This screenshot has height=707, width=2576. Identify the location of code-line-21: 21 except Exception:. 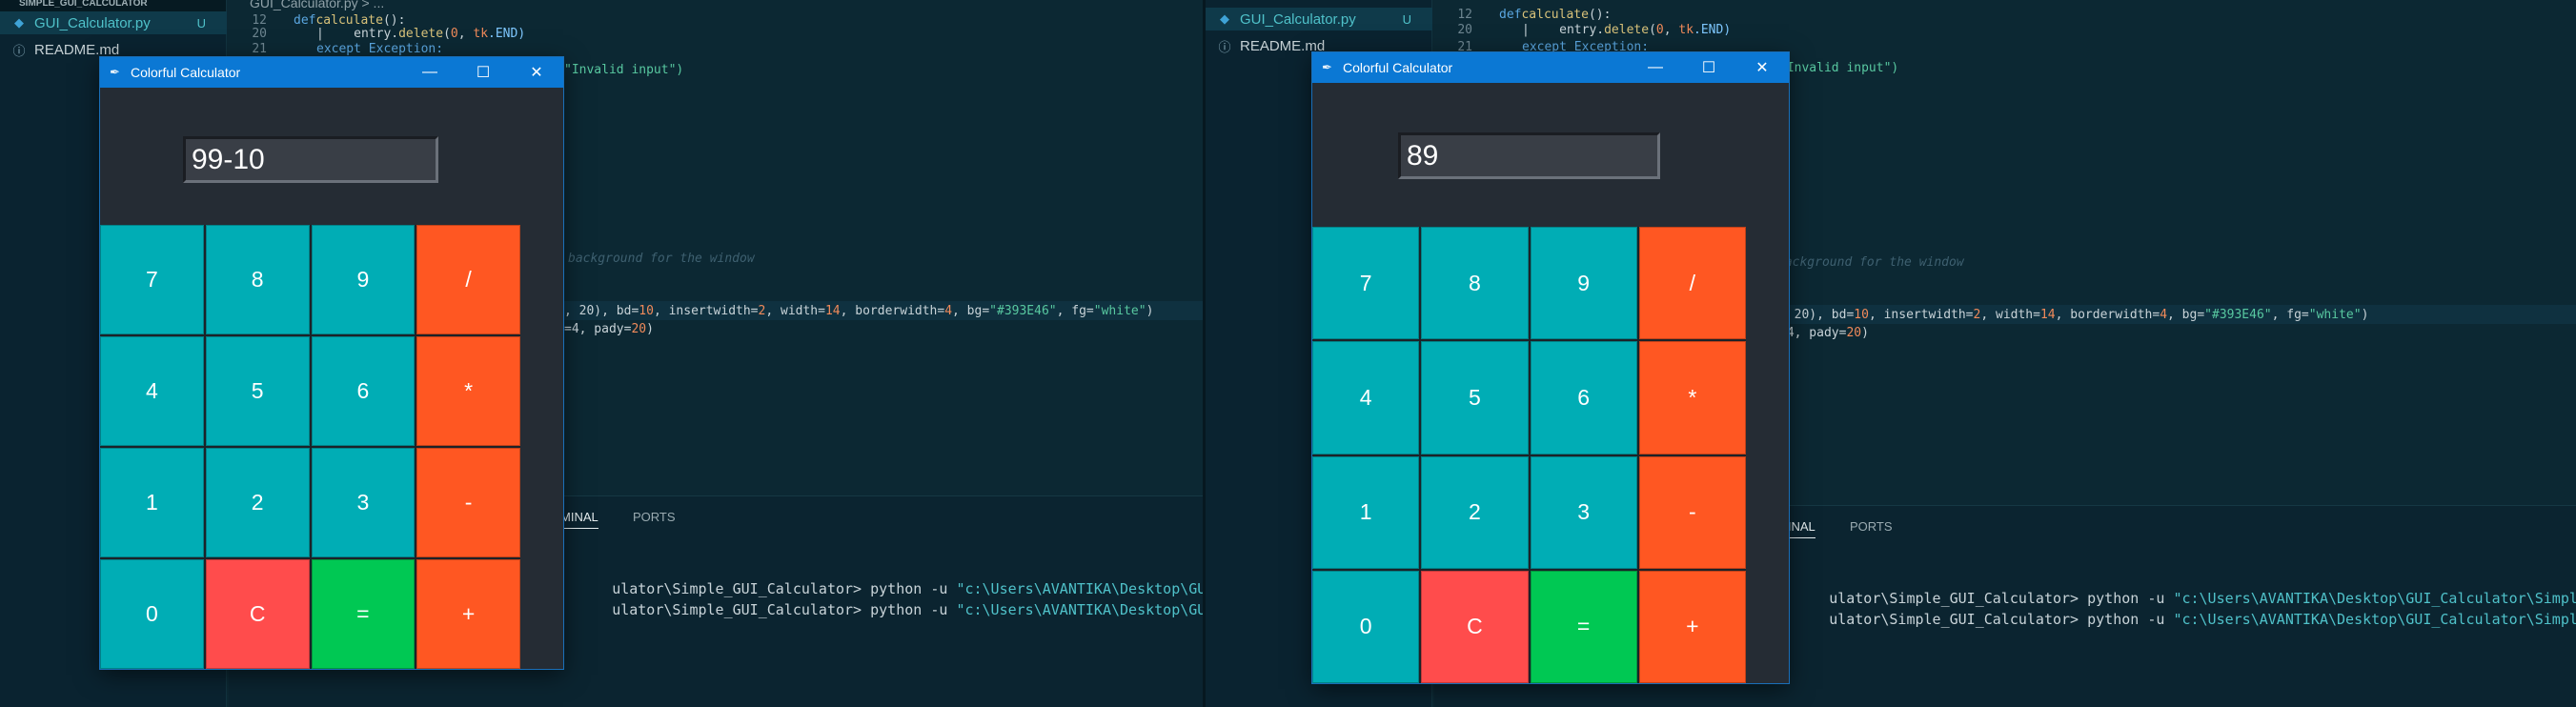
(348, 48).